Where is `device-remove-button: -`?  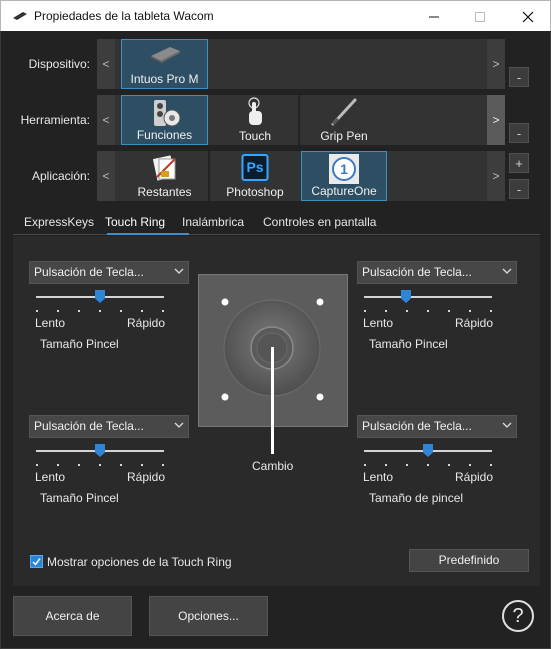
device-remove-button: - is located at coordinates (519, 77).